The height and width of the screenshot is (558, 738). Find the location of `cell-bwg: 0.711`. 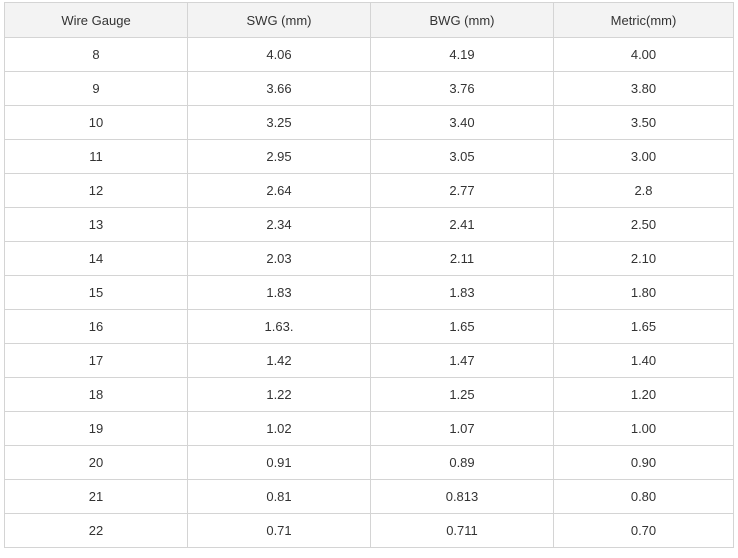

cell-bwg: 0.711 is located at coordinates (462, 530).